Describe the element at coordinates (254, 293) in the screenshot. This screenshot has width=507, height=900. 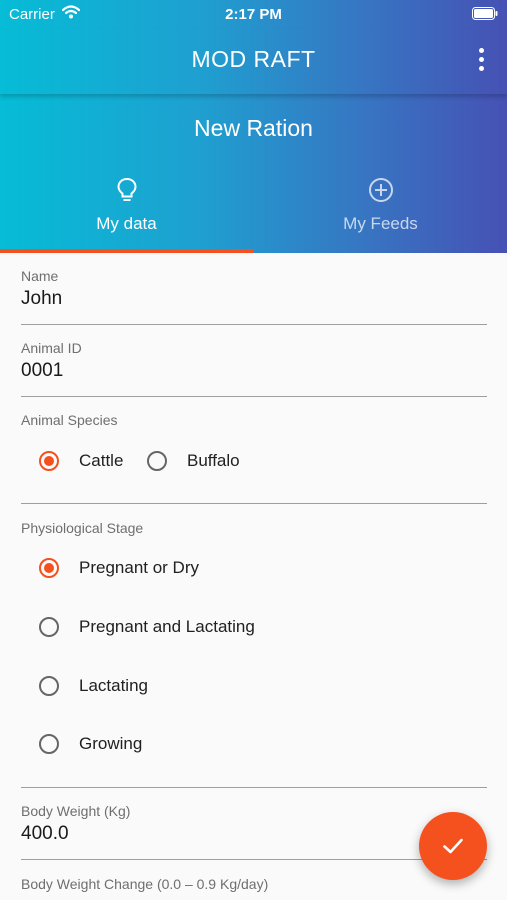
I see `name-field: Name John` at that location.